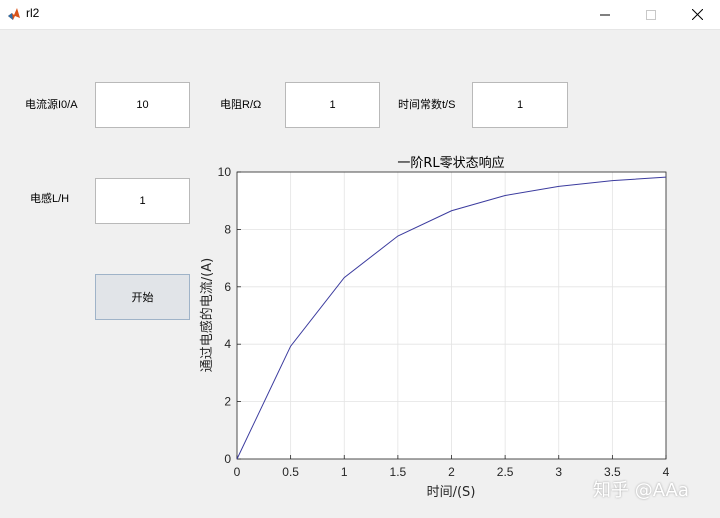  I want to click on x-tick-label: 1.5, so click(398, 472).